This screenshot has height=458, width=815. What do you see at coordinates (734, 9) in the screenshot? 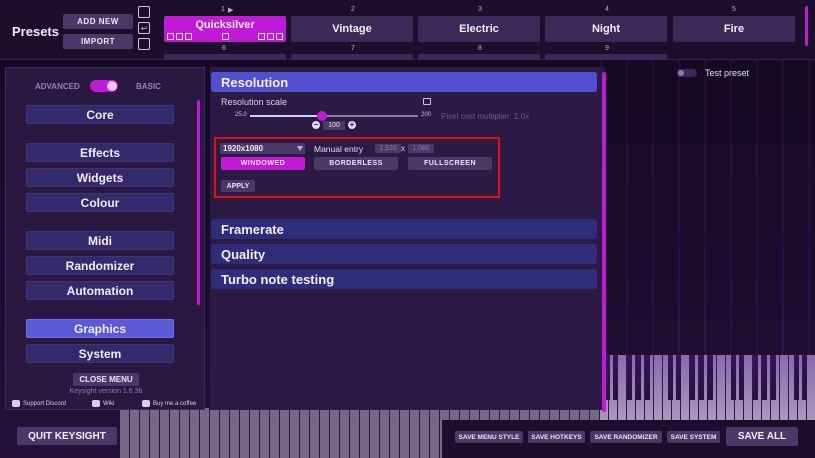
I see `preset-slot-number: 5` at bounding box center [734, 9].